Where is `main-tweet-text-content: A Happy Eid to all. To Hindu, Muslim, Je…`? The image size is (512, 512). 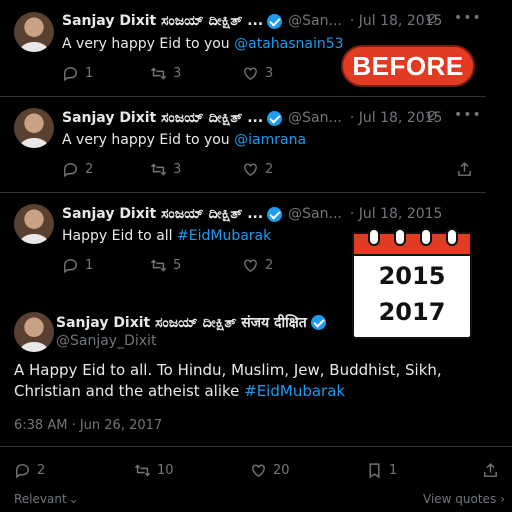
main-tweet-text-content: A Happy Eid to all. To Hindu, Muslim, Je… is located at coordinates (228, 380).